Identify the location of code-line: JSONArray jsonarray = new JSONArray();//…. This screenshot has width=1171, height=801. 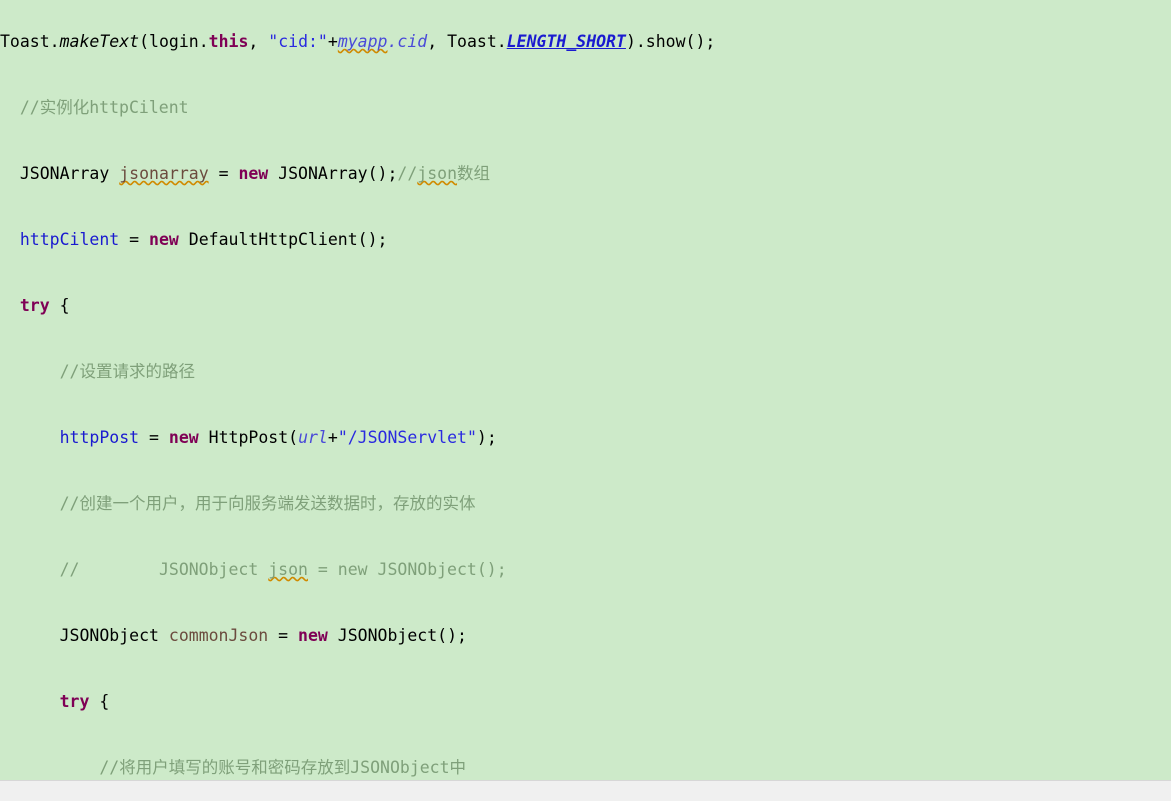
(255, 173).